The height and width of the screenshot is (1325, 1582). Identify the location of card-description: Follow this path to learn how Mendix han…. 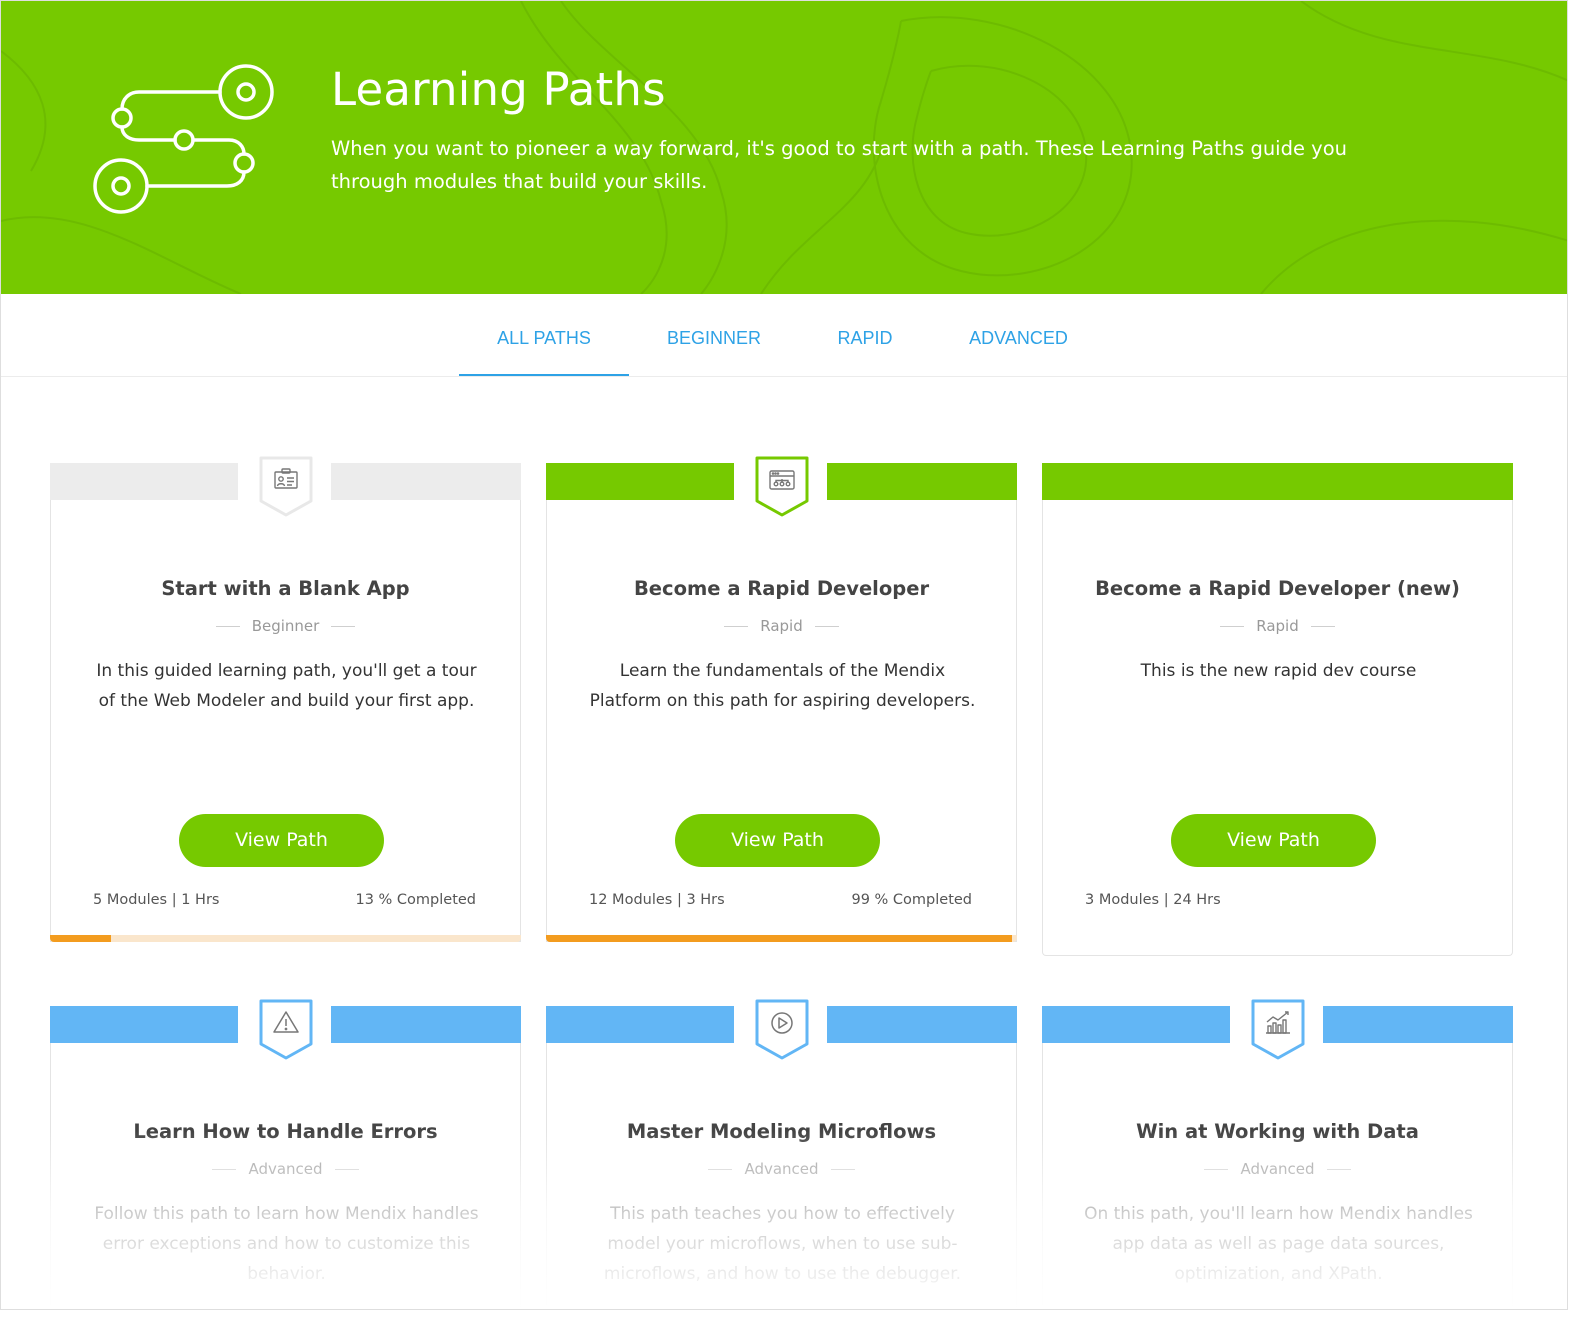
(286, 1244).